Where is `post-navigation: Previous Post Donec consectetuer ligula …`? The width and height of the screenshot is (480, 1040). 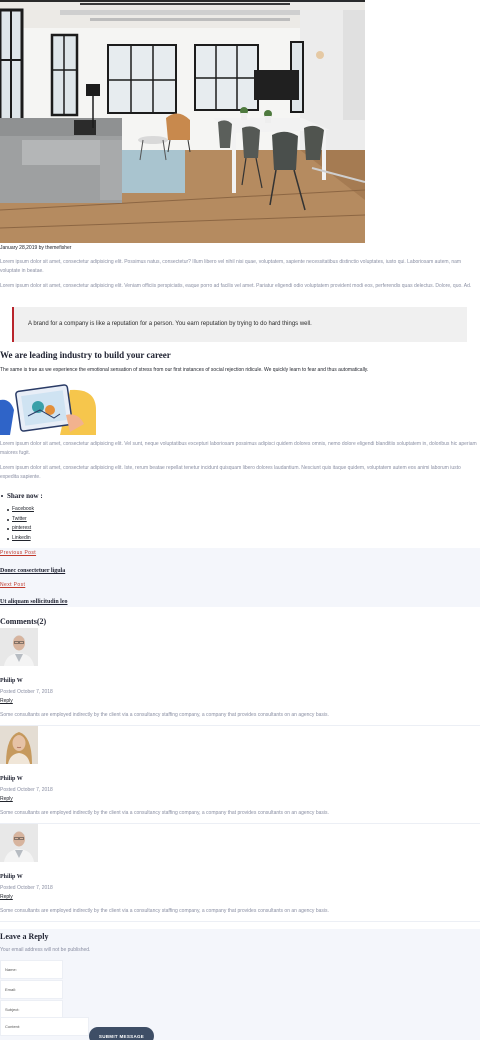 post-navigation: Previous Post Donec consectetuer ligula … is located at coordinates (240, 577).